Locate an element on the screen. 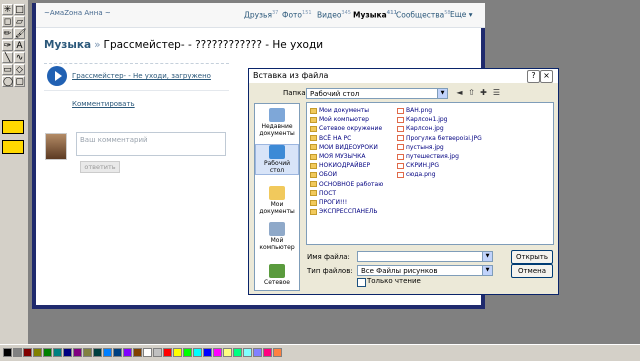 The image size is (640, 361). file-item: сюда.png is located at coordinates (416, 174).